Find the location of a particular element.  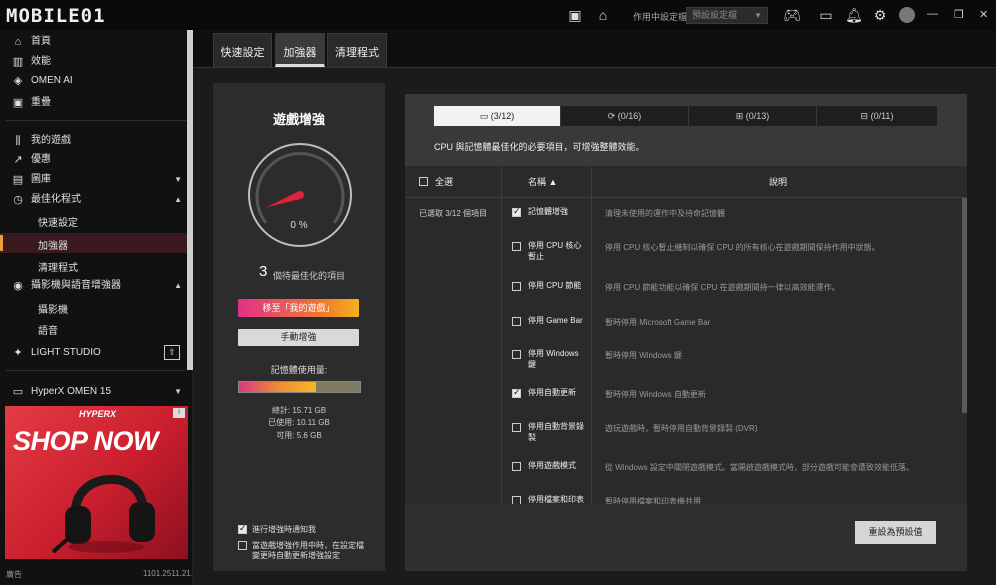

tab-quick-settings: 快速設定 is located at coordinates (242, 50).